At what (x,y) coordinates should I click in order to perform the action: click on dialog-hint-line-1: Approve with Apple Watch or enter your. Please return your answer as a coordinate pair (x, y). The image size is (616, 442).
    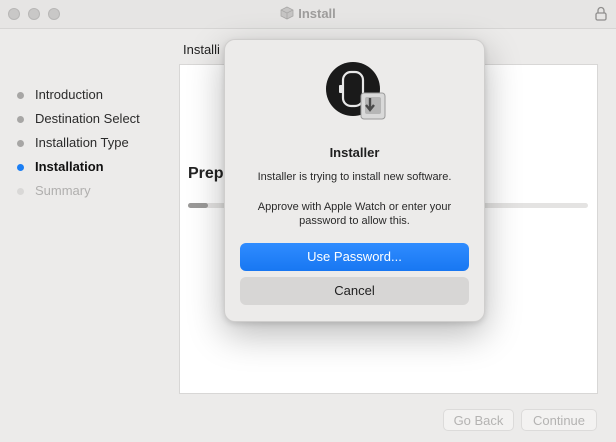
    Looking at the image, I should click on (354, 207).